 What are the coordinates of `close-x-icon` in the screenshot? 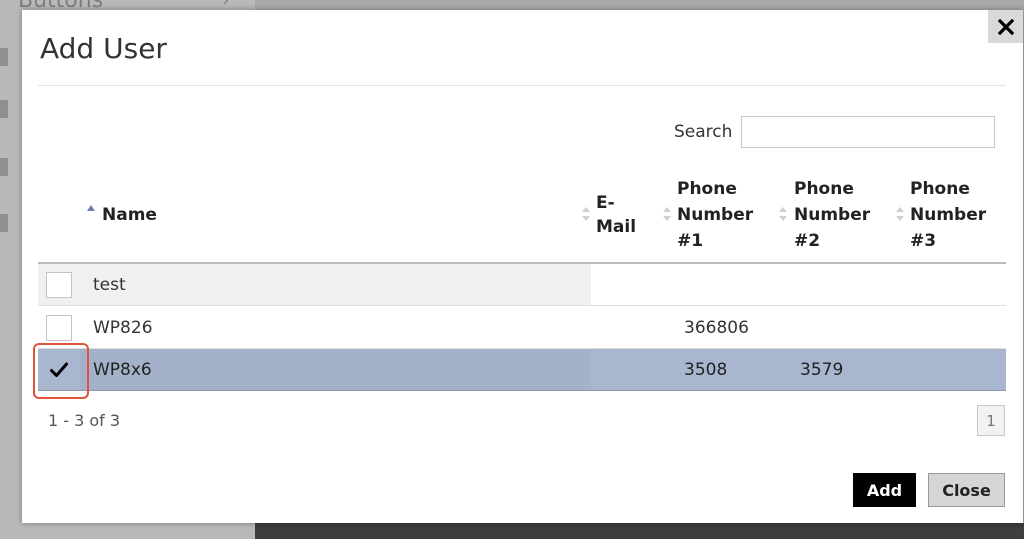 It's located at (1005, 26).